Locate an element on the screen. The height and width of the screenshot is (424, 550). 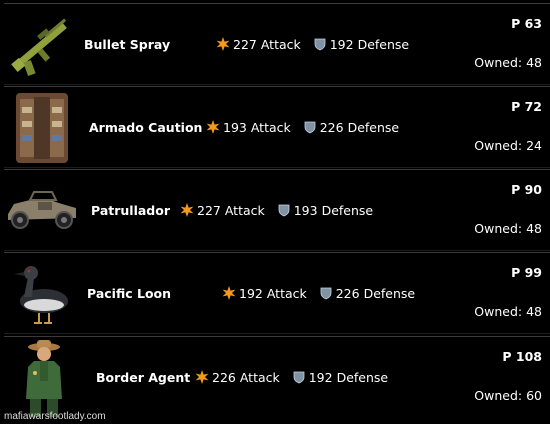
item-price: P 90 is located at coordinates (526, 189).